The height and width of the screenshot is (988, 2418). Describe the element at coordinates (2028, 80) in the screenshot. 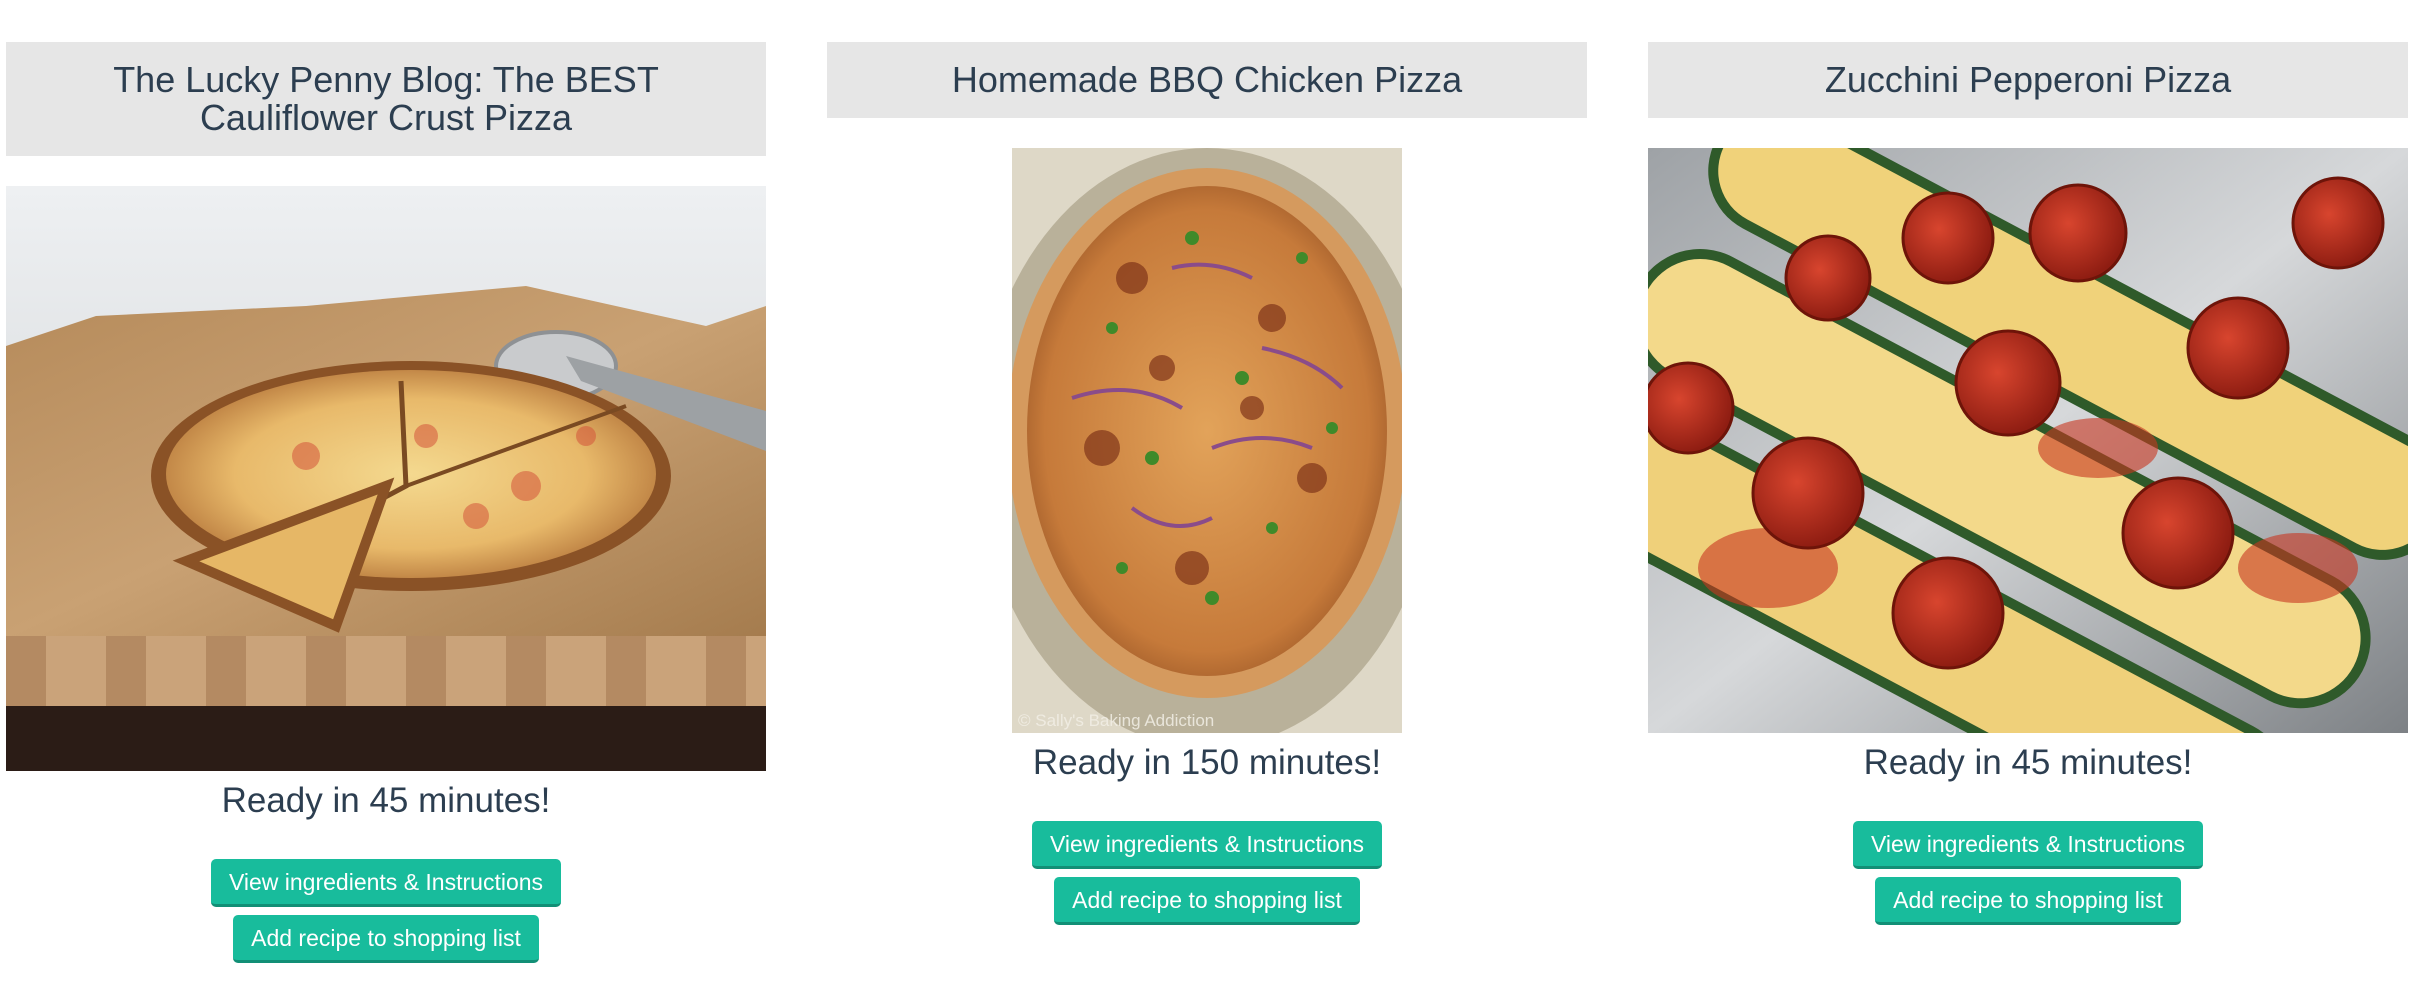

I see `recipe-title: Zucchini Pepperoni Pizza` at that location.